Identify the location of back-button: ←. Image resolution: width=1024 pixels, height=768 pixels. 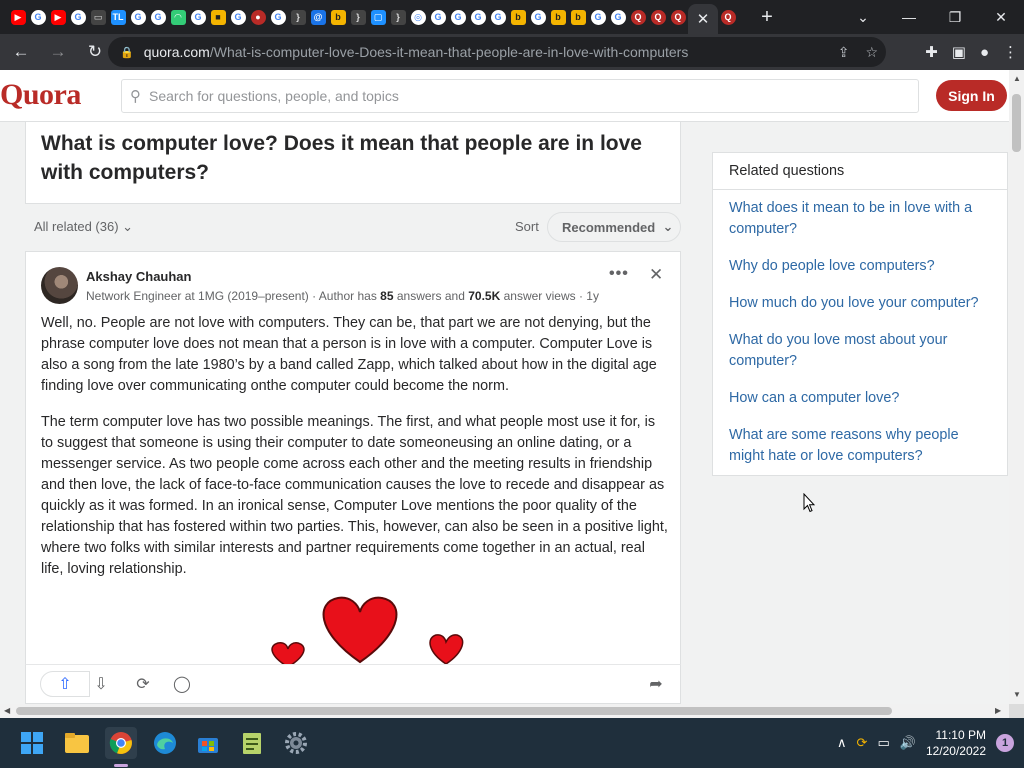
(21, 52).